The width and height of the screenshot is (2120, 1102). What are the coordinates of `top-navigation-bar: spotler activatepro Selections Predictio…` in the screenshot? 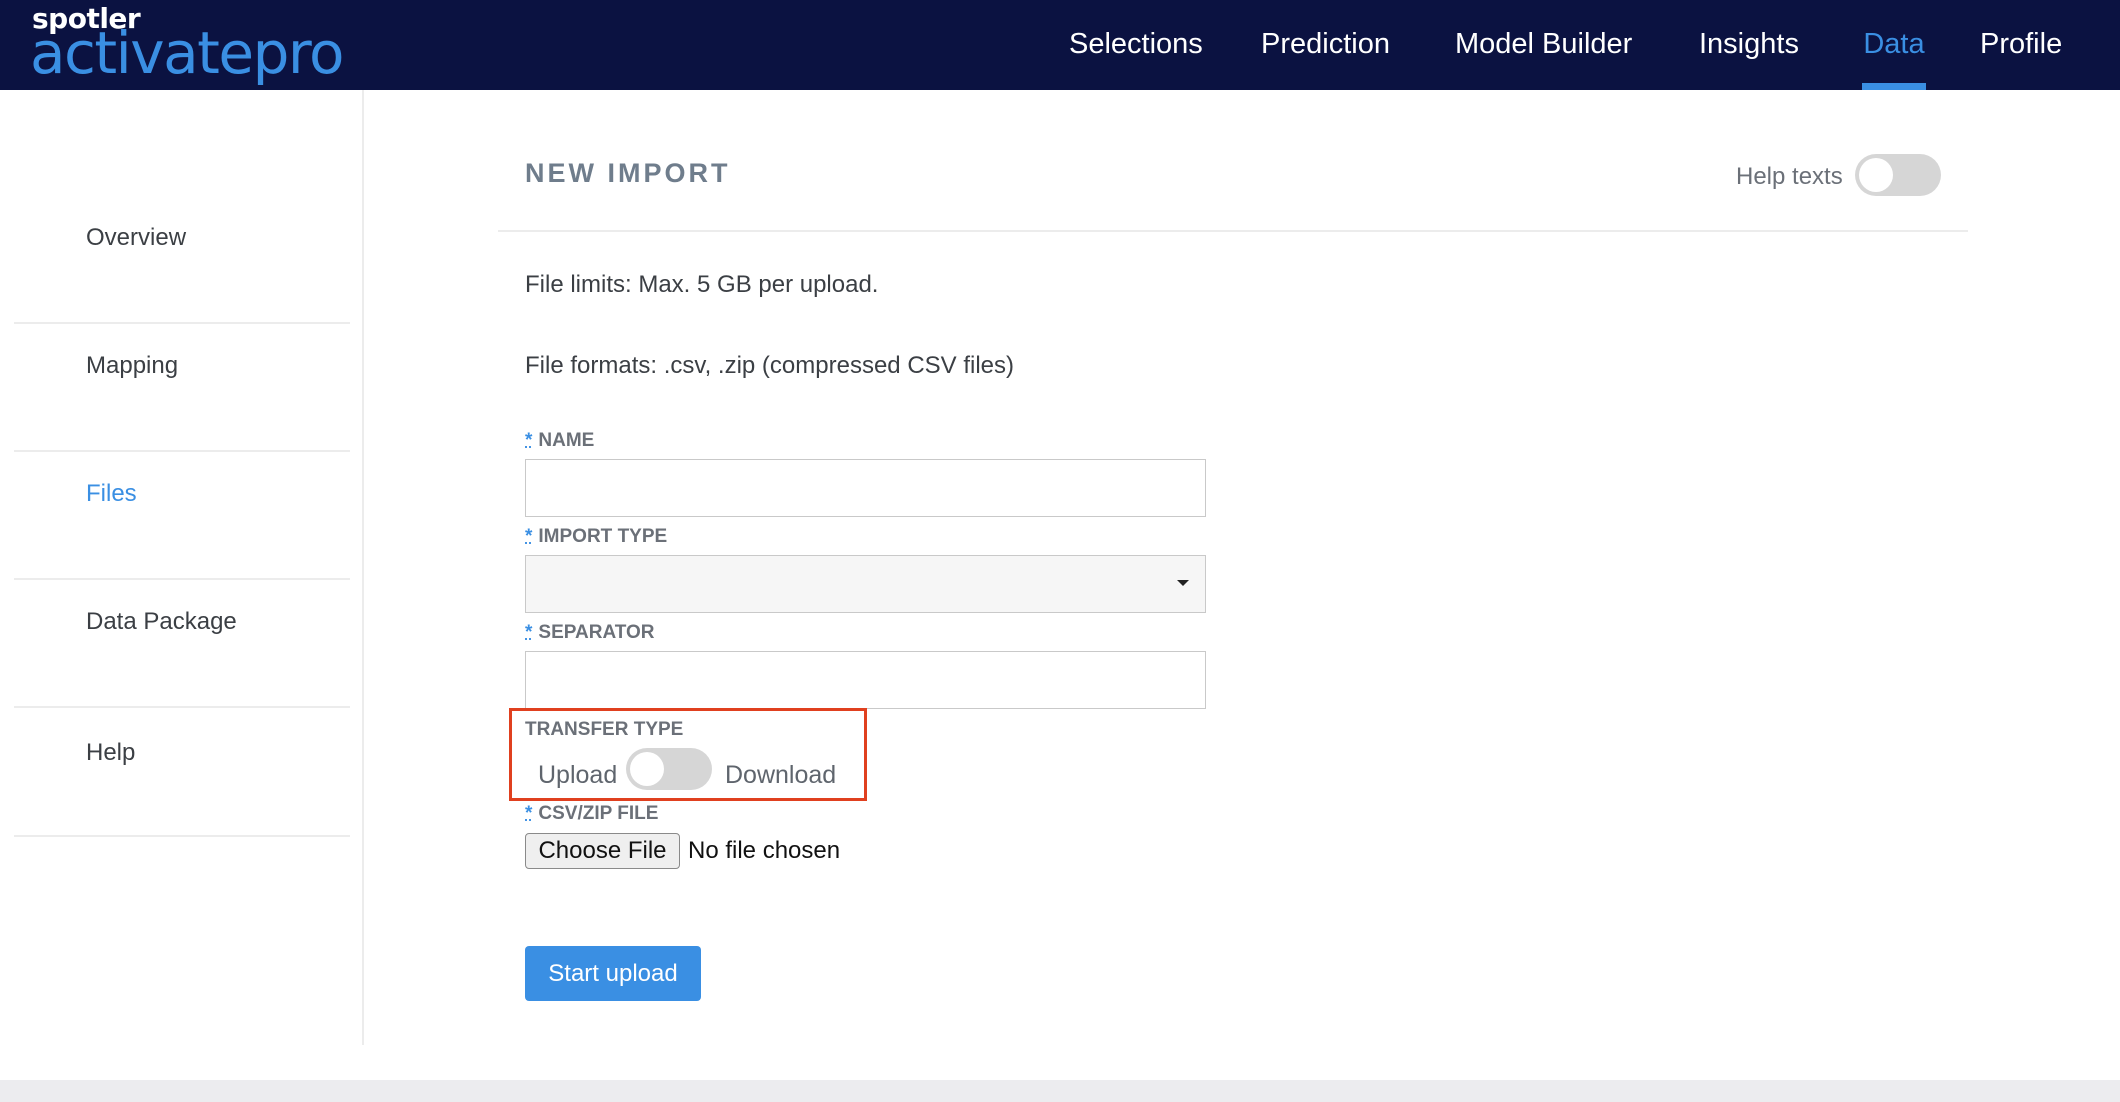 It's located at (1060, 45).